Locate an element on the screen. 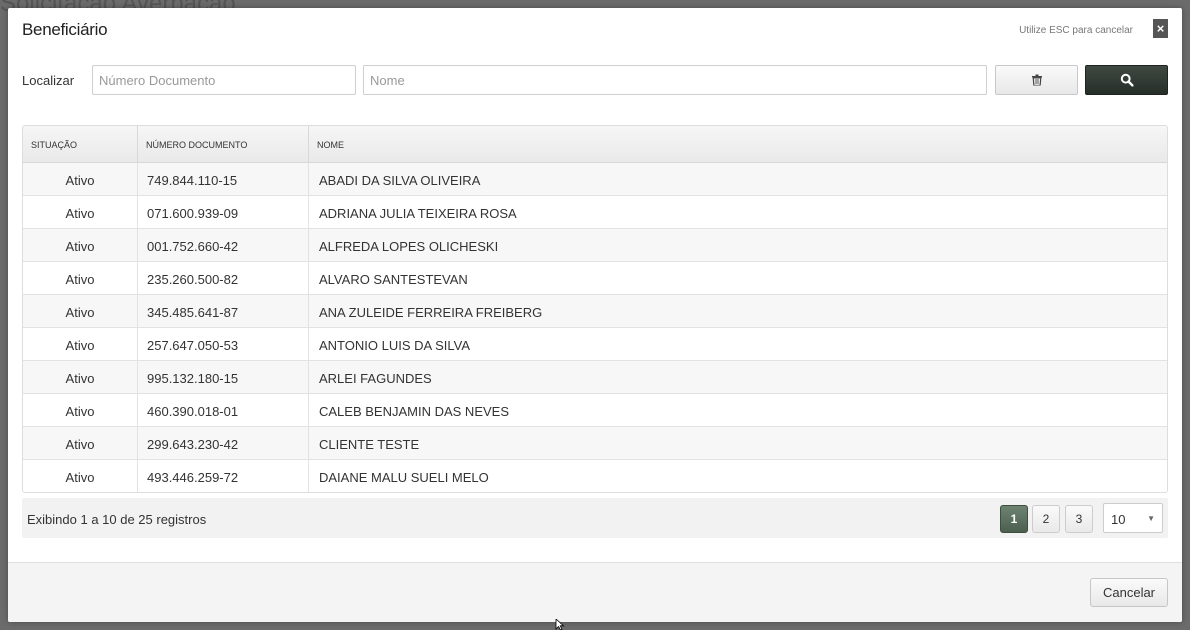  document-number-input is located at coordinates (224, 80).